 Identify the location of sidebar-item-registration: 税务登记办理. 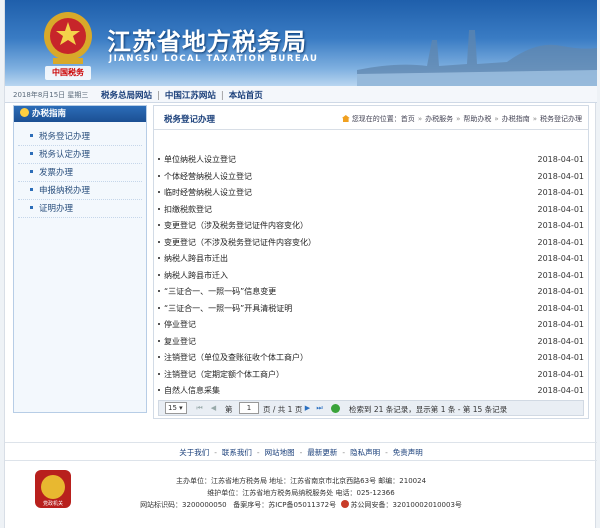
(80, 137).